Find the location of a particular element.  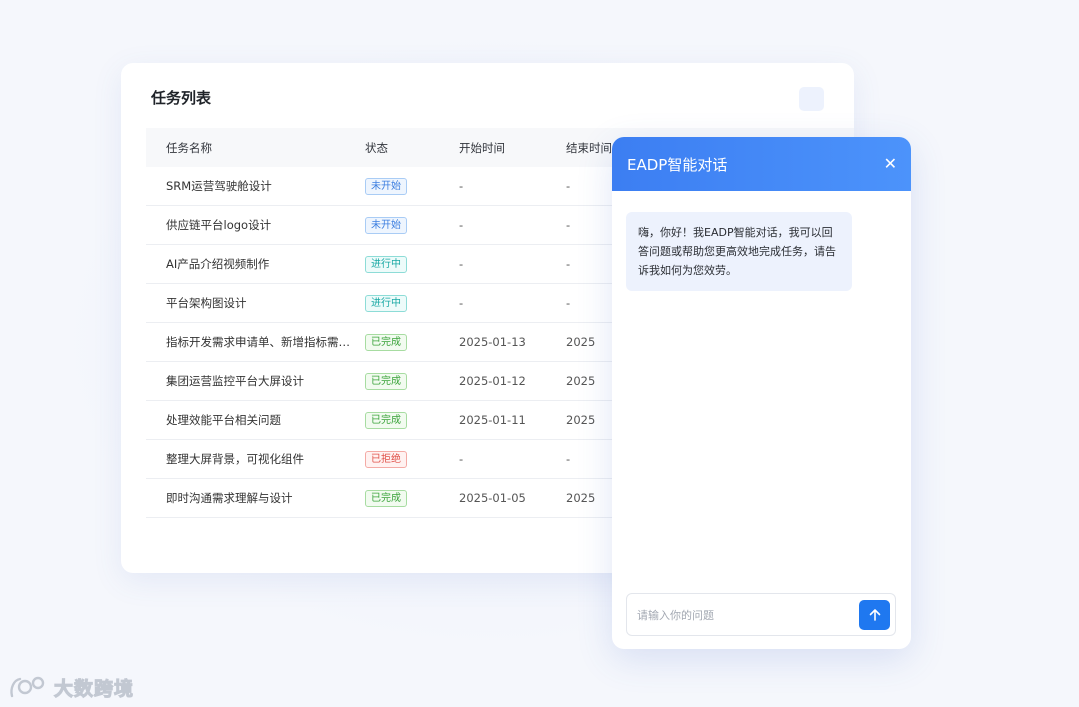

task-name: 供应链平台logo设计 is located at coordinates (219, 225).